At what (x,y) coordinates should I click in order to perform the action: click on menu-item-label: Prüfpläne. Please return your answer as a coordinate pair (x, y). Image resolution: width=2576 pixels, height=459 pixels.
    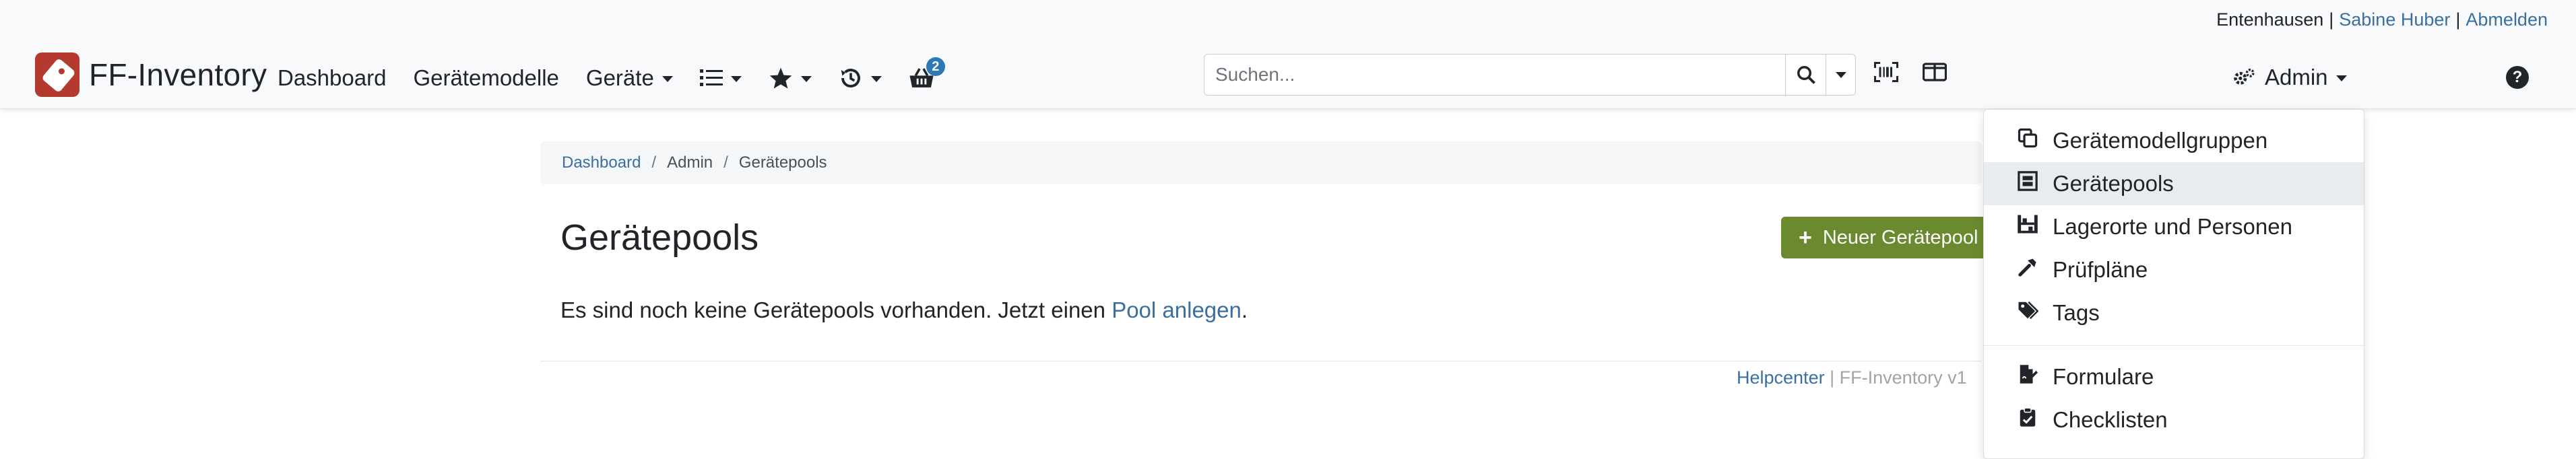
    Looking at the image, I should click on (2100, 269).